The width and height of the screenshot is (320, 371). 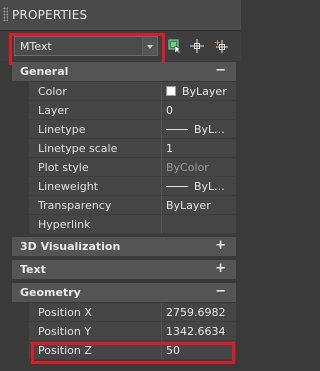 What do you see at coordinates (197, 46) in the screenshot?
I see `select-objects-icon` at bounding box center [197, 46].